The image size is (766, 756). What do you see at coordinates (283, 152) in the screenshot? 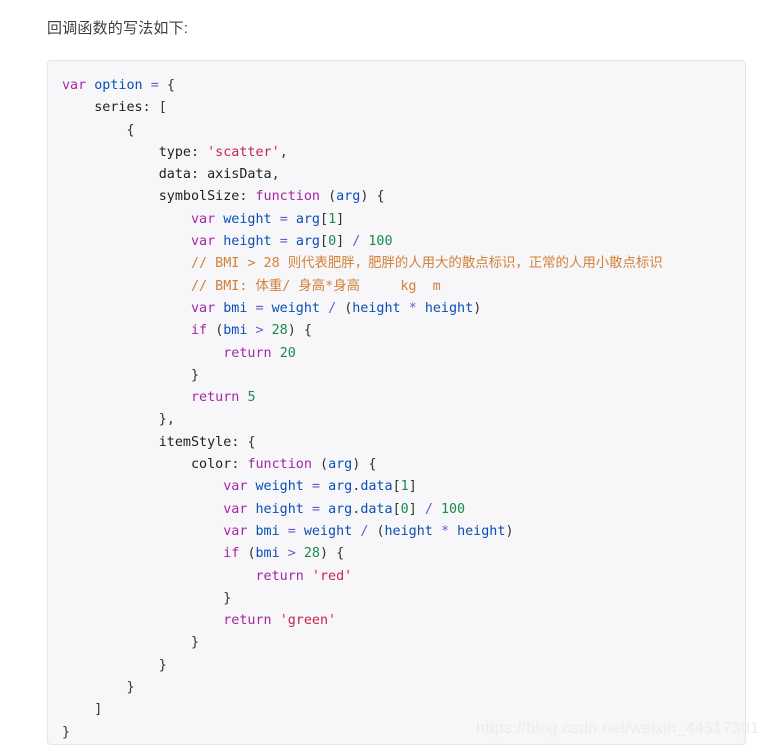
I see `code-token-punct: ,` at bounding box center [283, 152].